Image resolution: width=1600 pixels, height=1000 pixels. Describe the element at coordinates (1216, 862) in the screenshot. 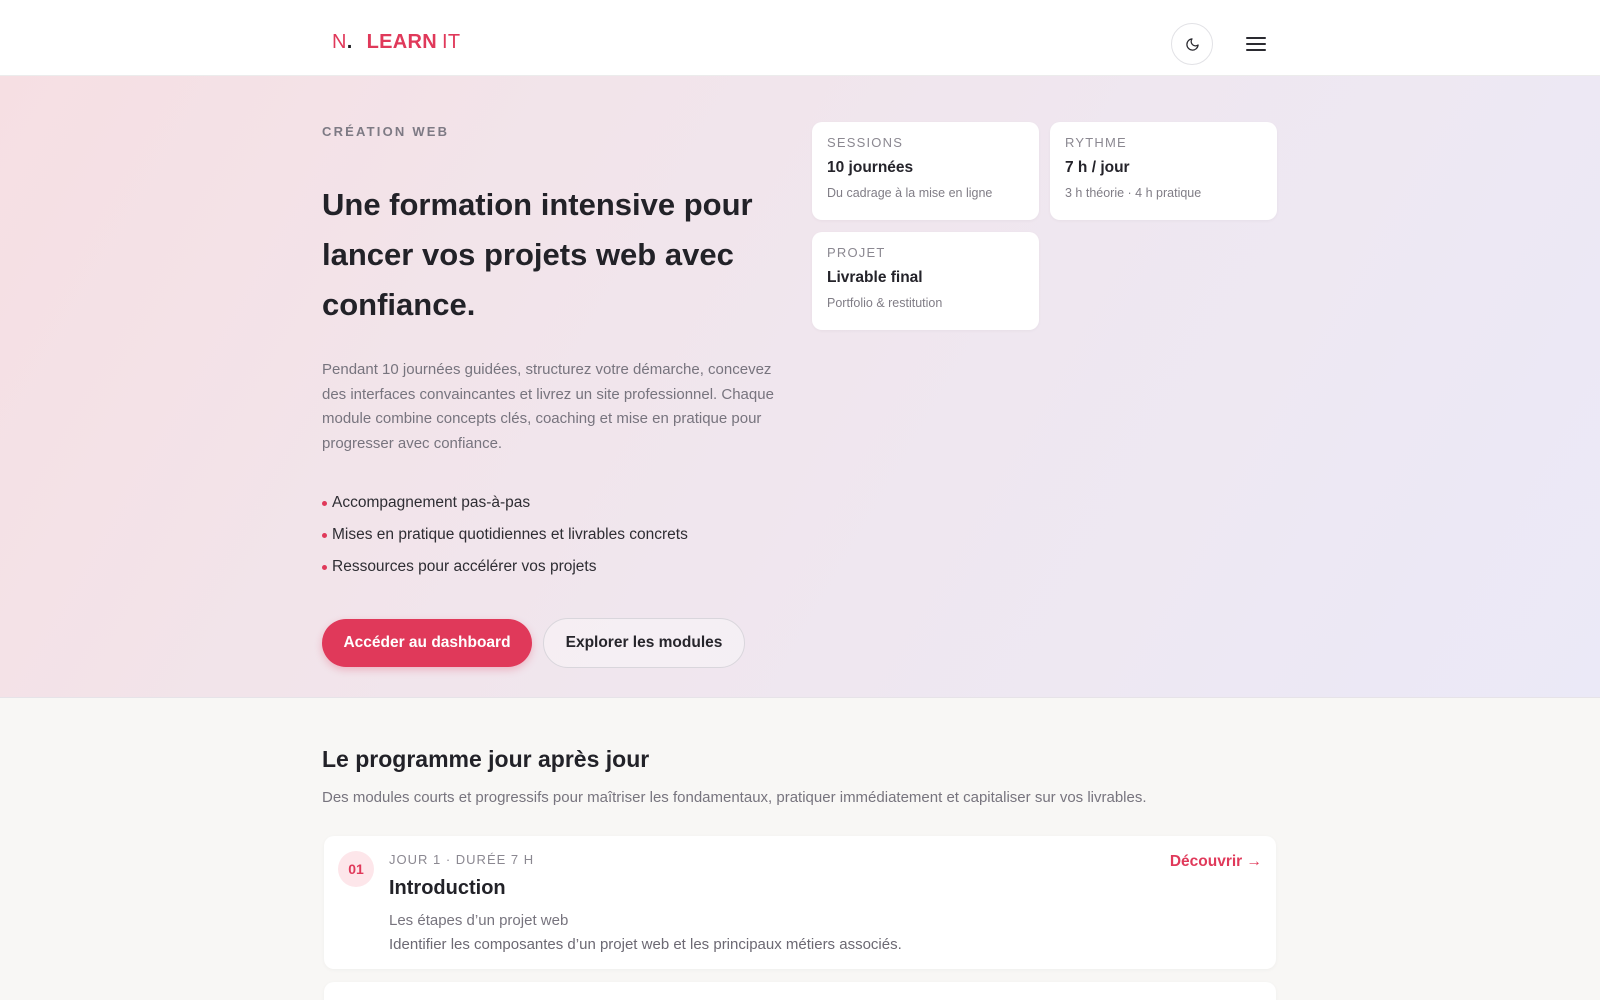

I see `module-discover-link: Découvrir →` at that location.